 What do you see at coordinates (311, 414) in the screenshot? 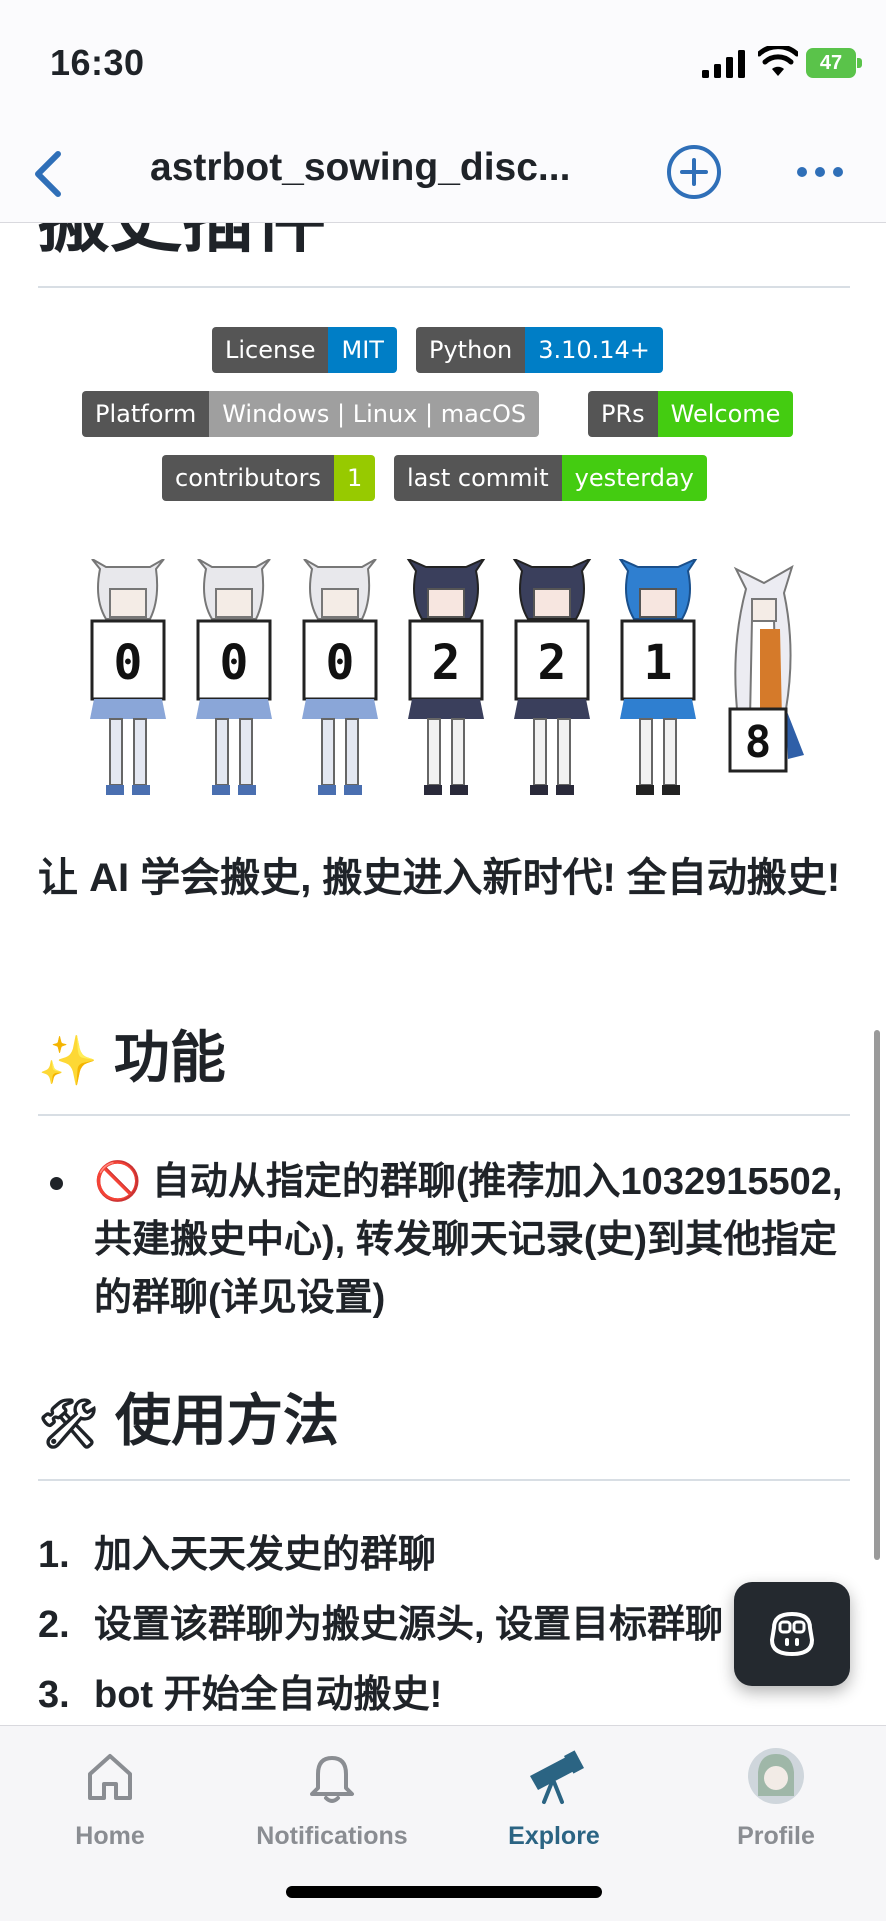
I see `platform-badge: Platform Windows | Linux | macOS` at bounding box center [311, 414].